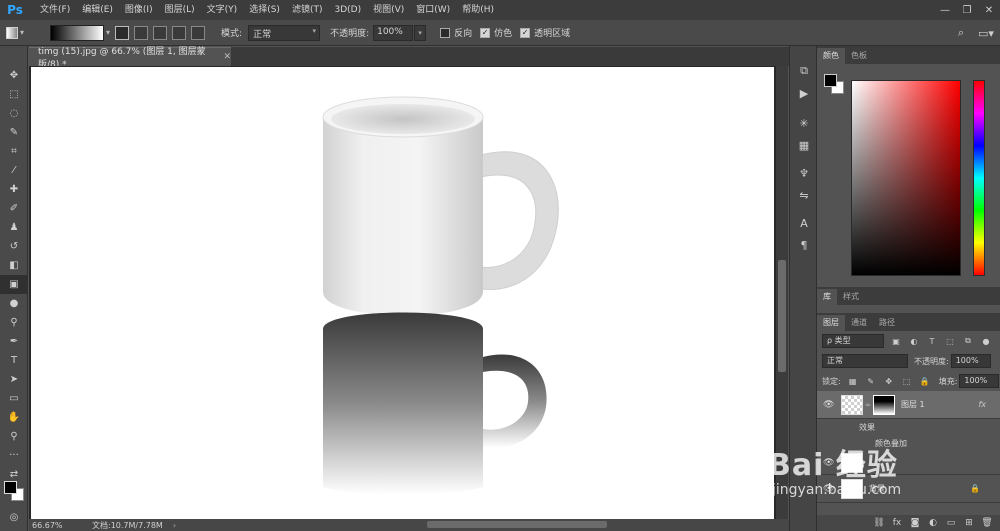 The height and width of the screenshot is (531, 1000). Describe the element at coordinates (925, 381) in the screenshot. I see `lock-all-icon: 🔒` at that location.